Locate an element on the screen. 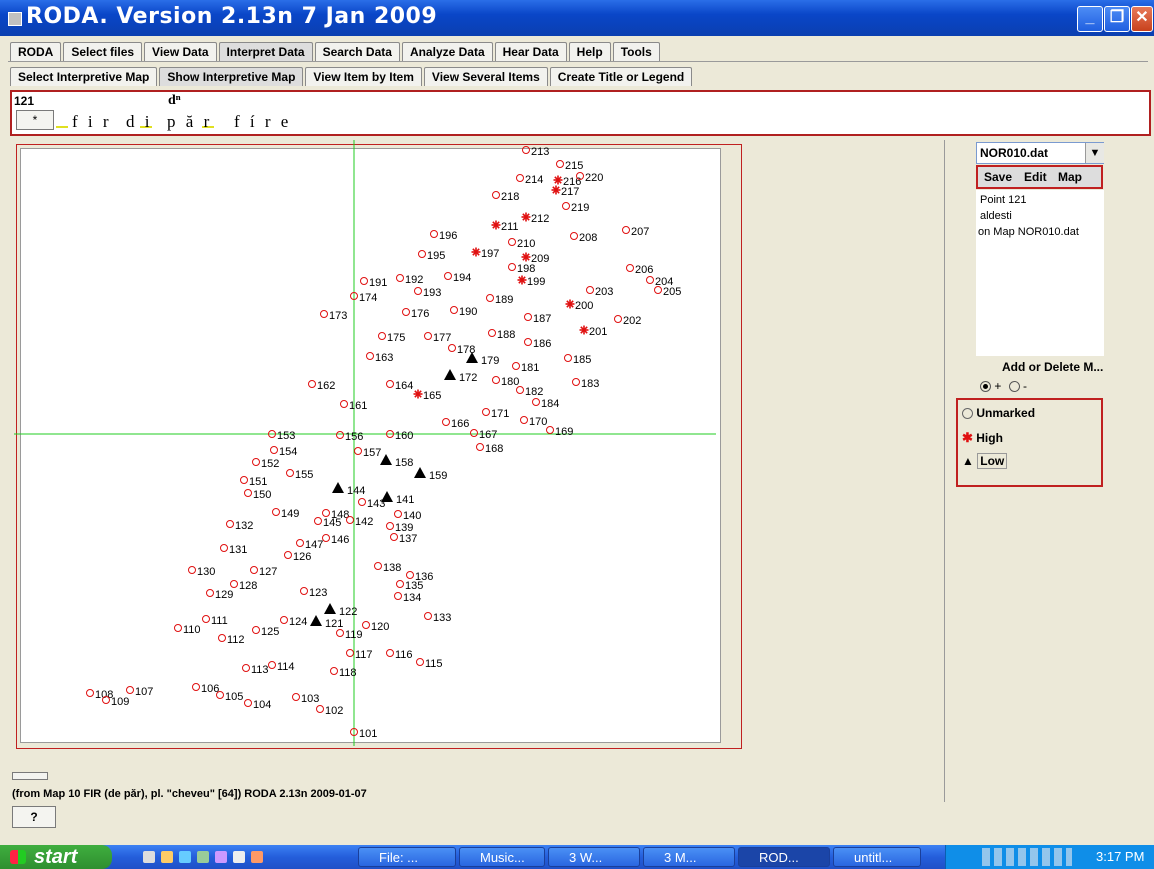 The height and width of the screenshot is (869, 1154). map-point-125: 125 is located at coordinates (266, 632).